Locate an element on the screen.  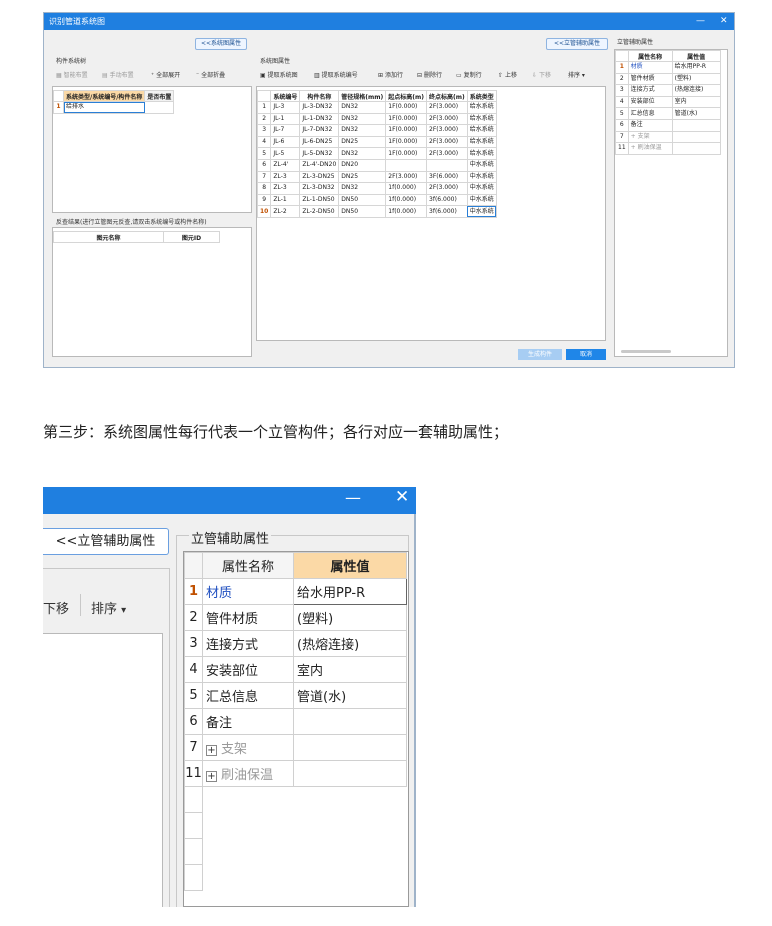
property-value: 管道(水) is located at coordinates (696, 113).